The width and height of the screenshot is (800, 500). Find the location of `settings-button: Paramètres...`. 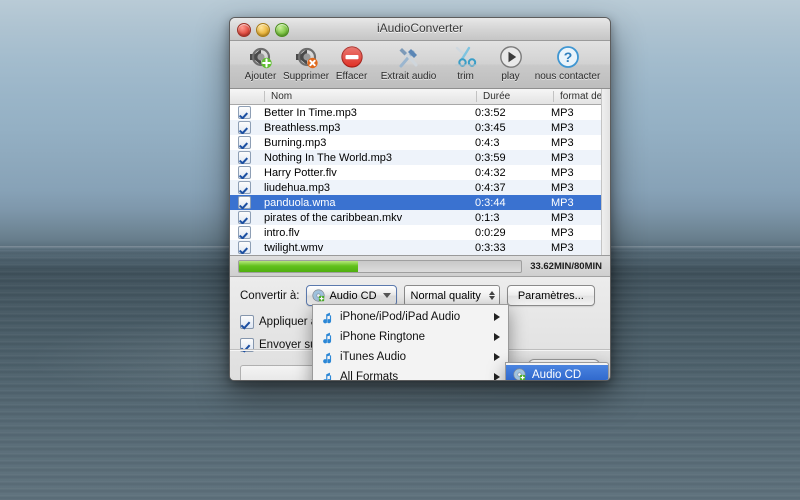

settings-button: Paramètres... is located at coordinates (550, 295).